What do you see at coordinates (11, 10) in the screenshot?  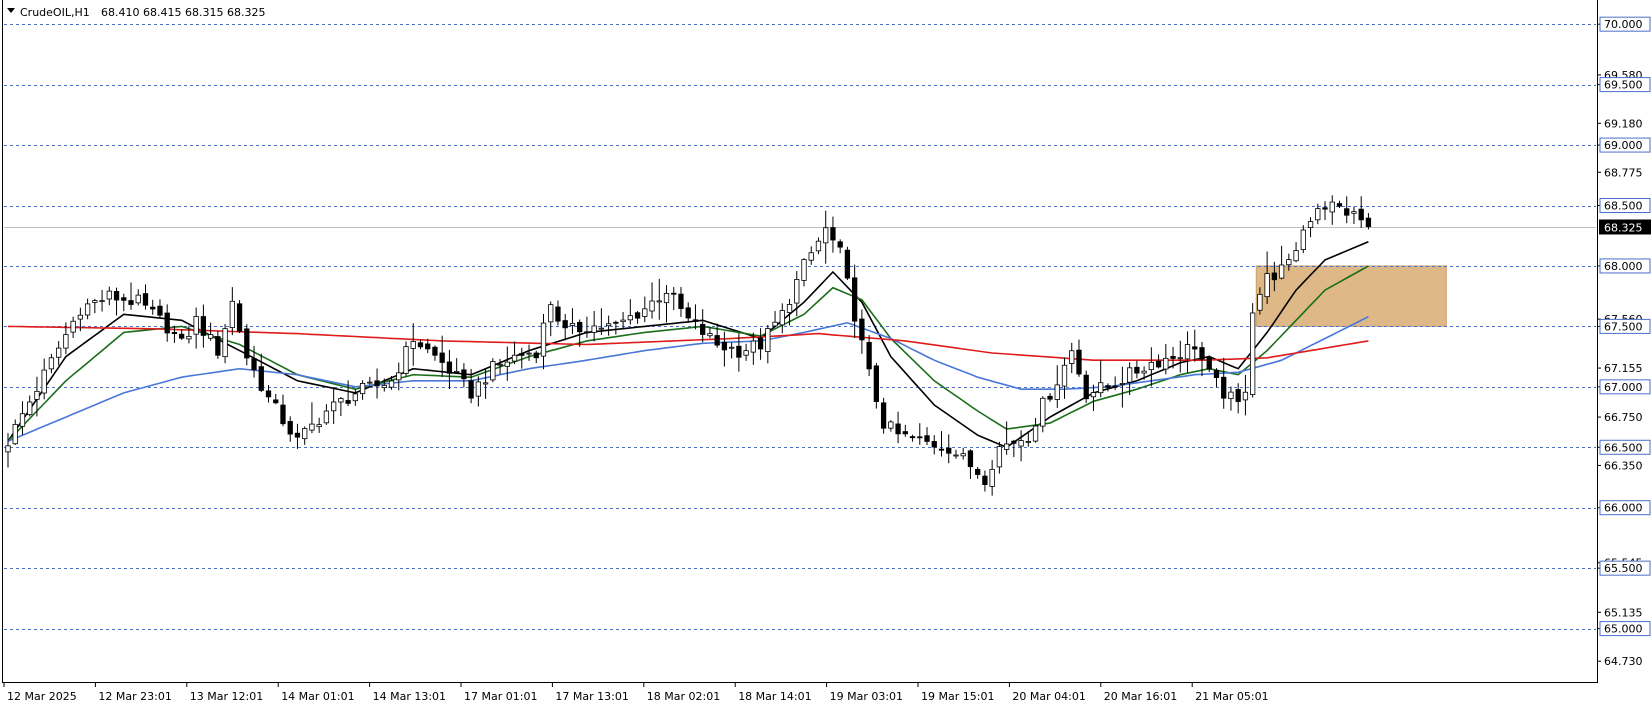 I see `triangle-down-icon` at bounding box center [11, 10].